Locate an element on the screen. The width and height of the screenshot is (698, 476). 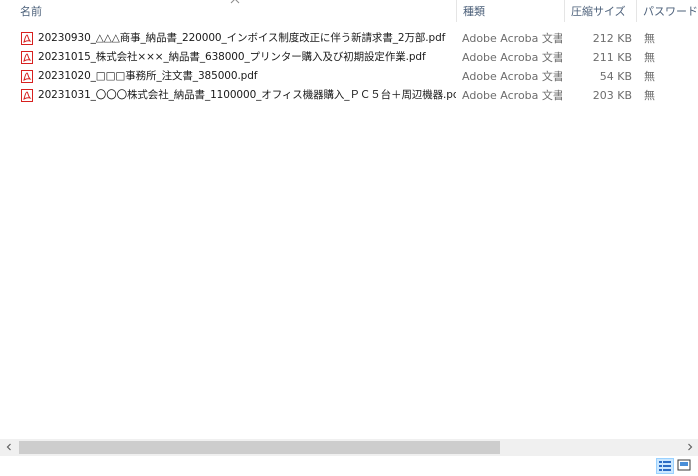
file-size: 203 KB is located at coordinates (612, 95).